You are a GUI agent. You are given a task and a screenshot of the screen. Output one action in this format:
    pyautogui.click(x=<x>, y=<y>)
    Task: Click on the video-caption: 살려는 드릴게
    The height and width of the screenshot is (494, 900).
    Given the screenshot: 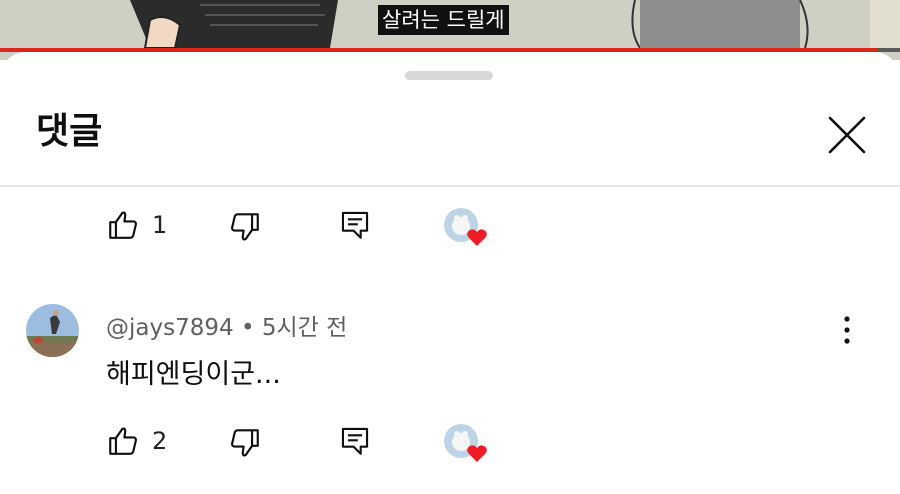 What is the action you would take?
    pyautogui.click(x=443, y=20)
    